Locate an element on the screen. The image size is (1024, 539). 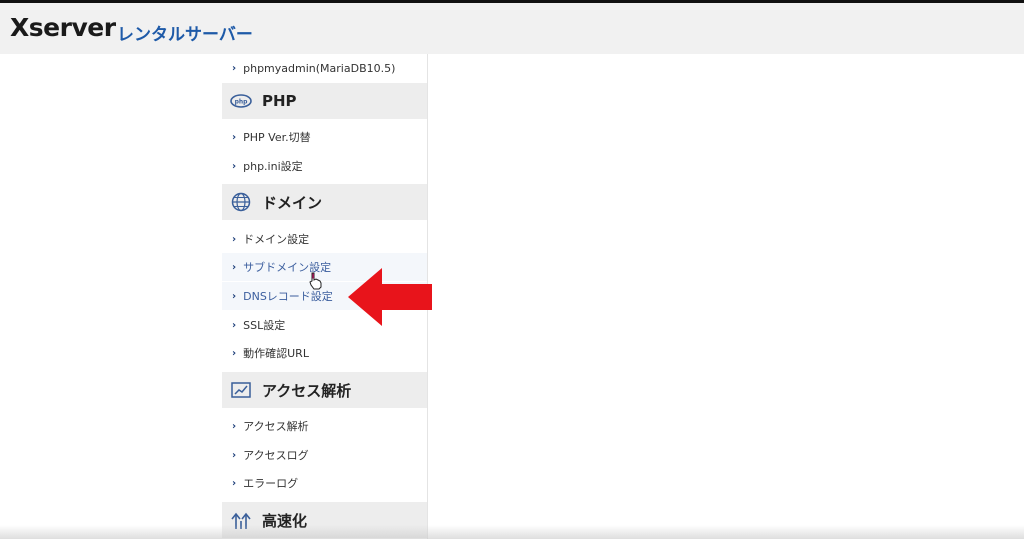
red-arrow-annotation is located at coordinates (390, 297).